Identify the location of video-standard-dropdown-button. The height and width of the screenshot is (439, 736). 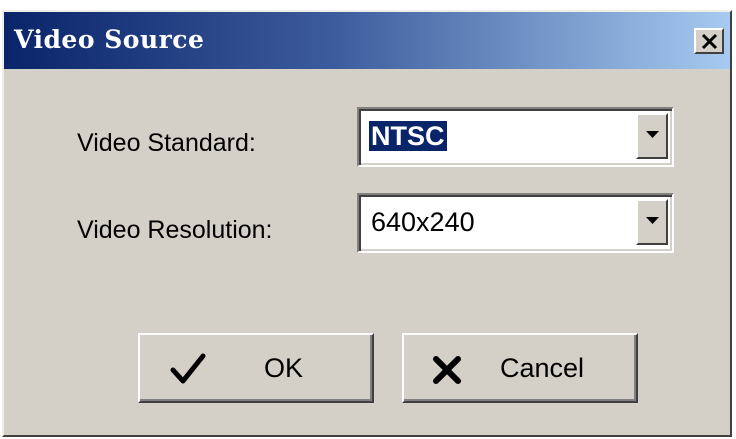
(652, 136).